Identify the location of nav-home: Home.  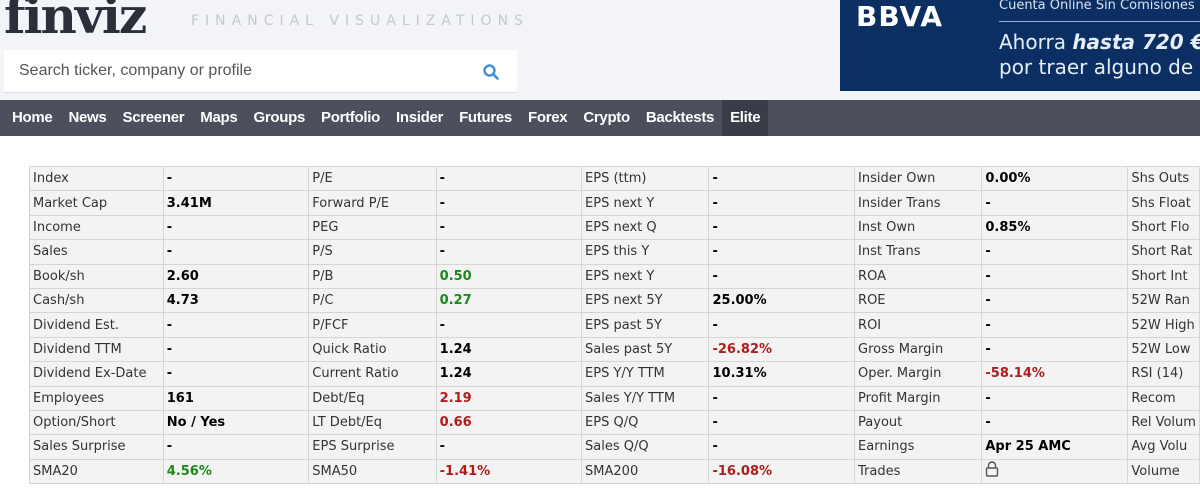
(30, 118).